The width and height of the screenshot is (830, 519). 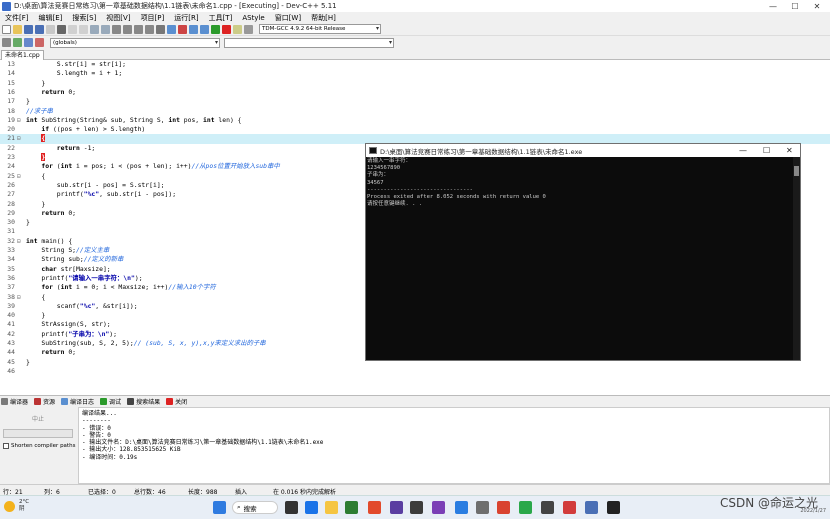 What do you see at coordinates (320, 29) in the screenshot?
I see `compiler-select: TDM-GCC 4.9.2 64-bit Release ▾` at bounding box center [320, 29].